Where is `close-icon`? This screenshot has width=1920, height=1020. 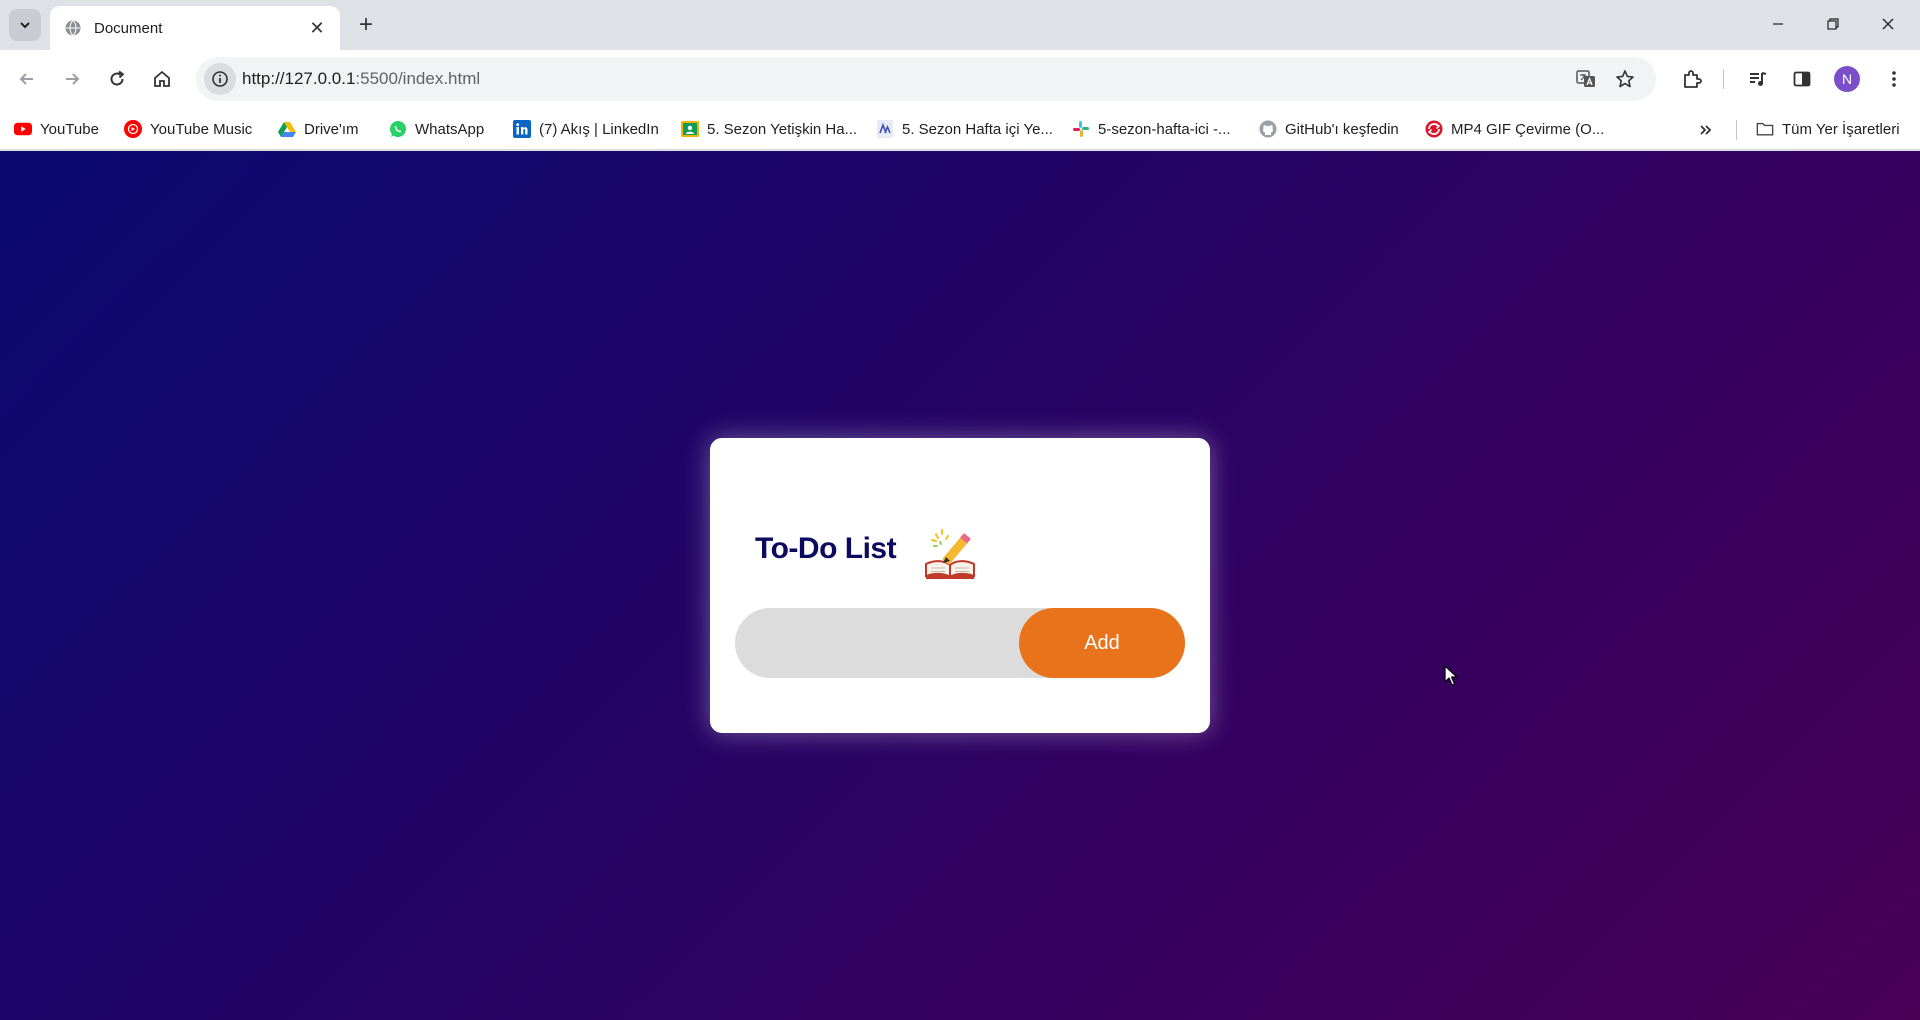
close-icon is located at coordinates (1888, 24).